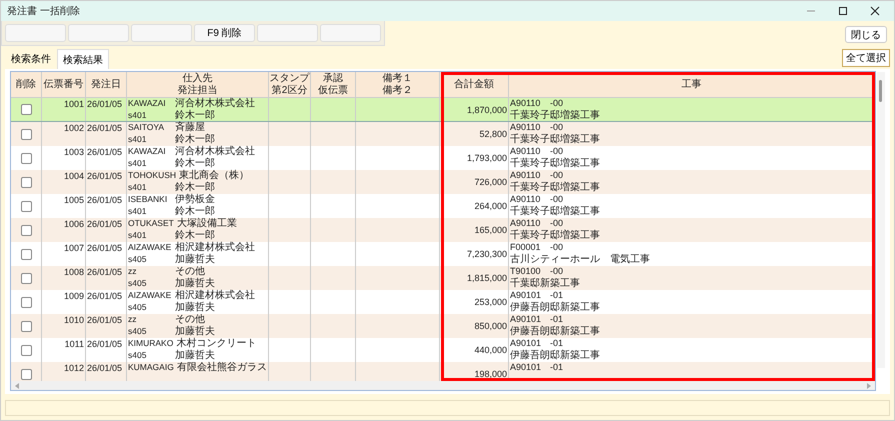  Describe the element at coordinates (64, 84) in the screenshot. I see `column-header: 伝票番号` at that location.